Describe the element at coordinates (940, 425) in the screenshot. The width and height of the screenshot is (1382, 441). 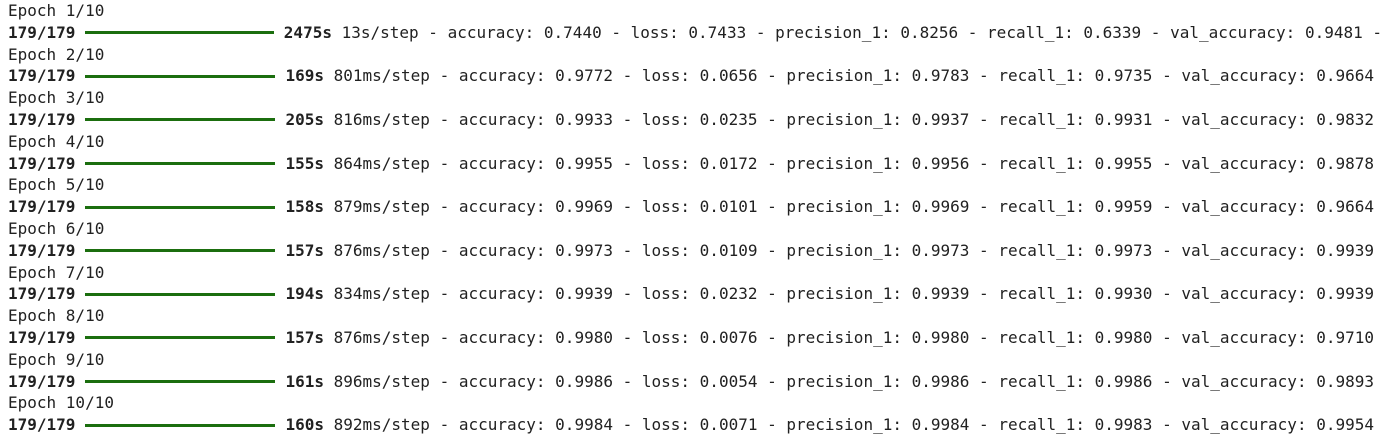
I see `precision-value: 0.9984` at that location.